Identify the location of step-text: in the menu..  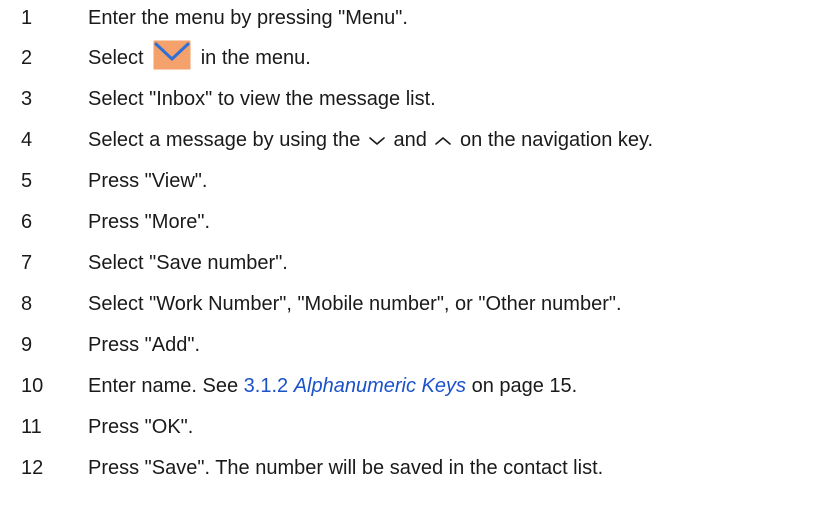
(255, 58).